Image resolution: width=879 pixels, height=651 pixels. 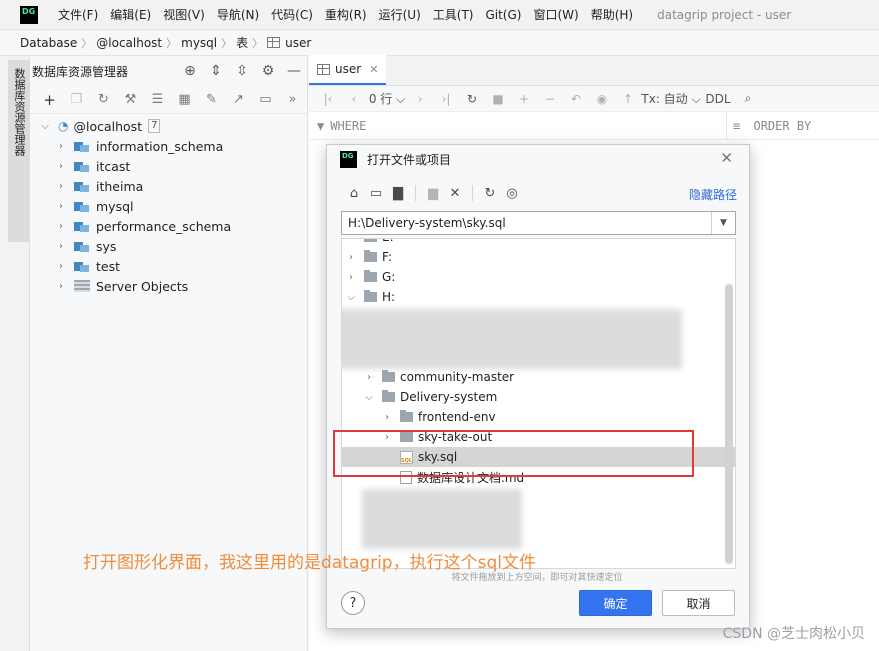 I want to click on add-row-icon: +, so click(x=524, y=99).